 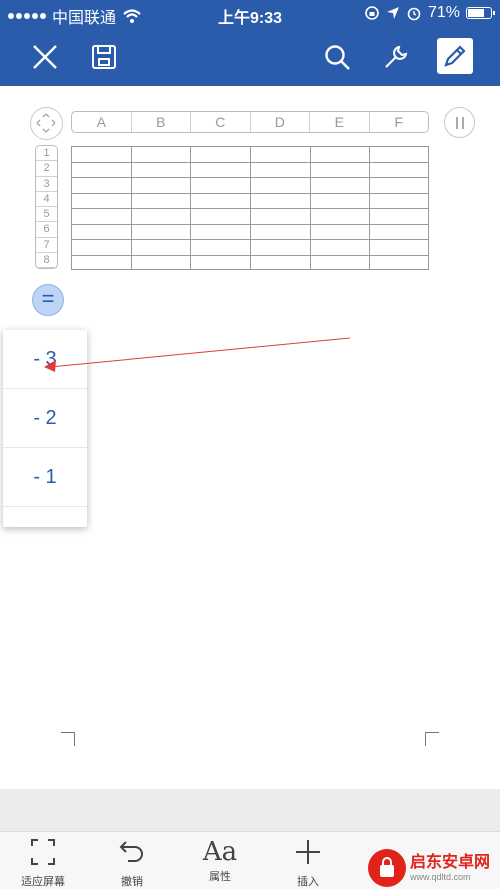 I want to click on fit-screen-button: 适应屏幕, so click(x=43, y=863).